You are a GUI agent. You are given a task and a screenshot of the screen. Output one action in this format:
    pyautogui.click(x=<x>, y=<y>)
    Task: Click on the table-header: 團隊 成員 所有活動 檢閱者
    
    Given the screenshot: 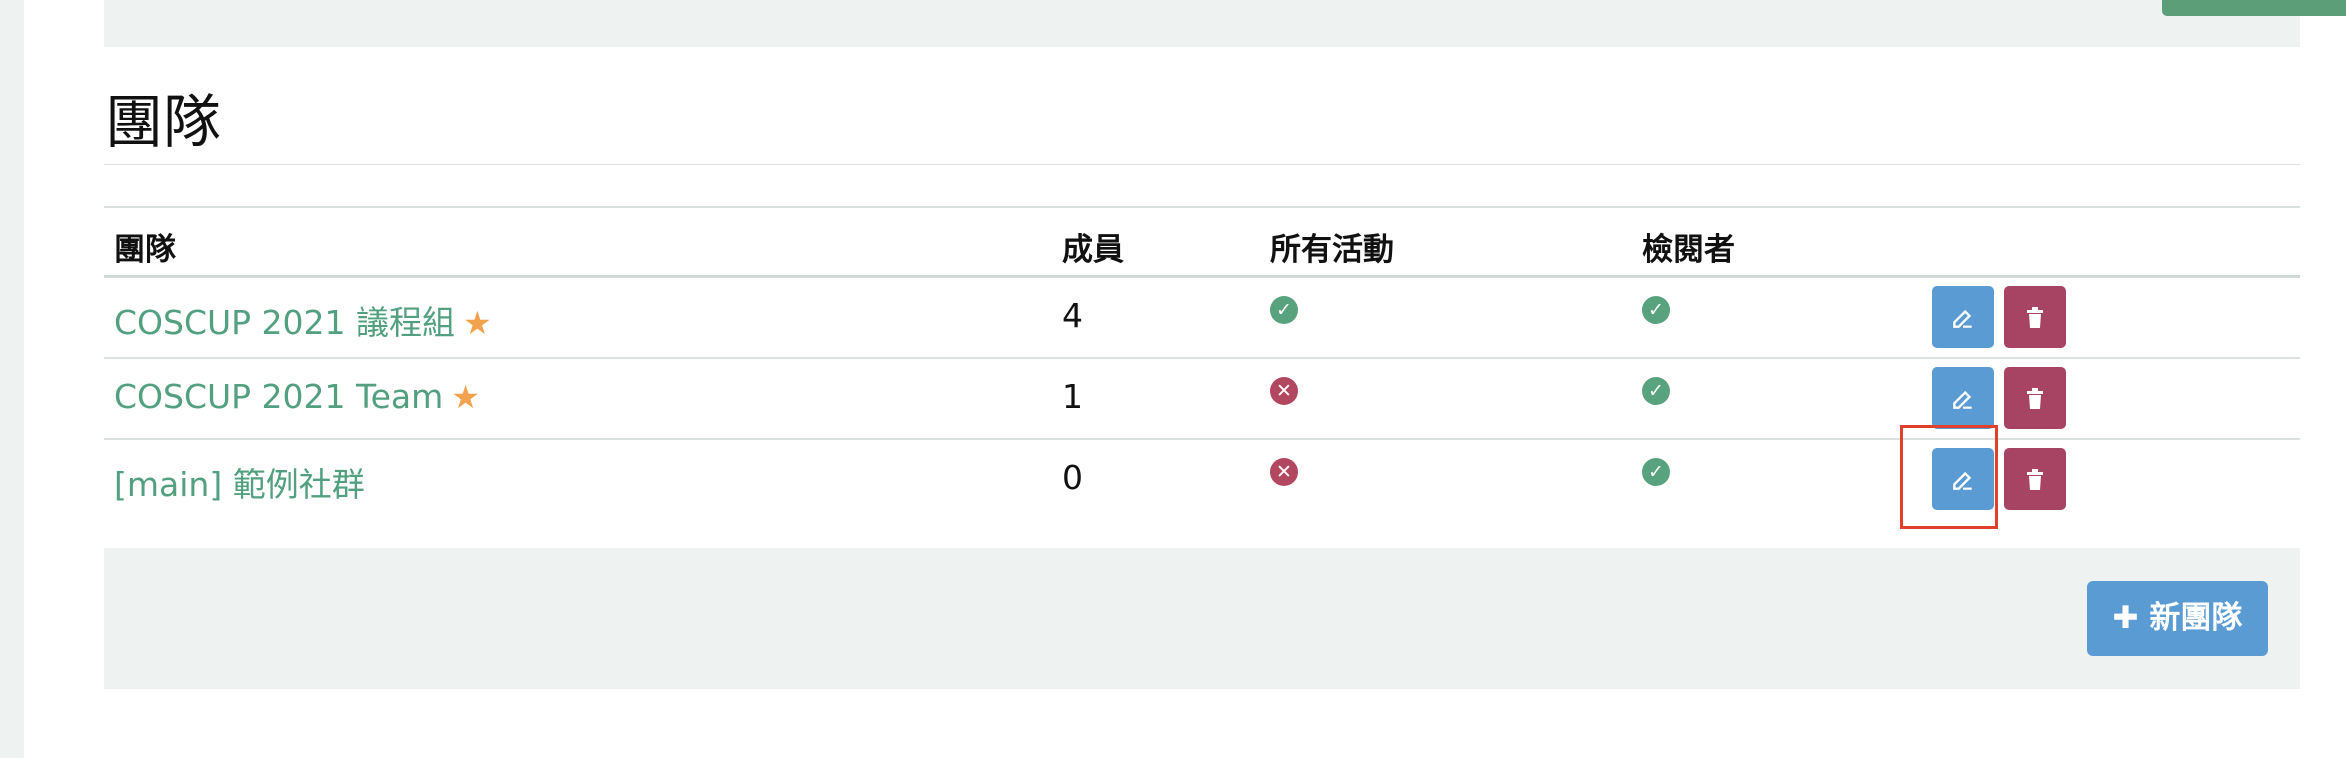 What is the action you would take?
    pyautogui.click(x=1202, y=242)
    